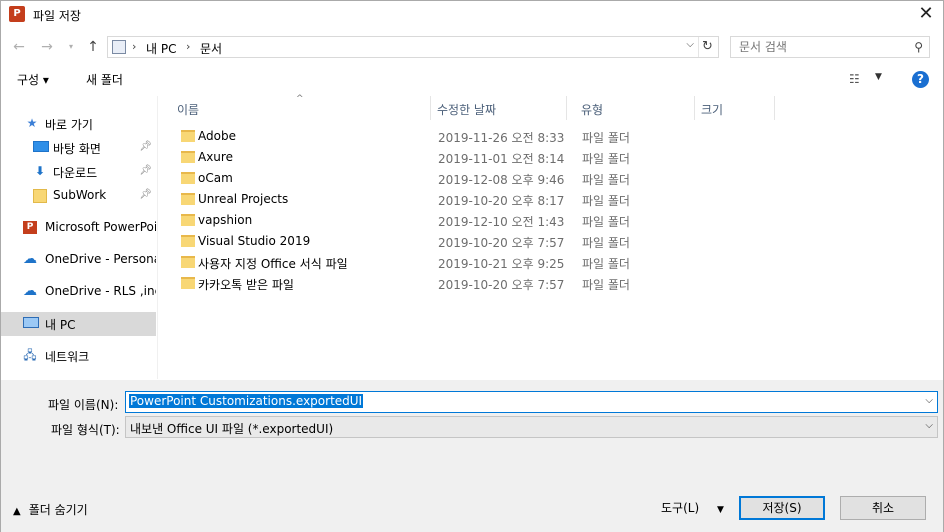 The image size is (944, 532). Describe the element at coordinates (78, 324) in the screenshot. I see `nav-this-pc: 내 PC` at that location.